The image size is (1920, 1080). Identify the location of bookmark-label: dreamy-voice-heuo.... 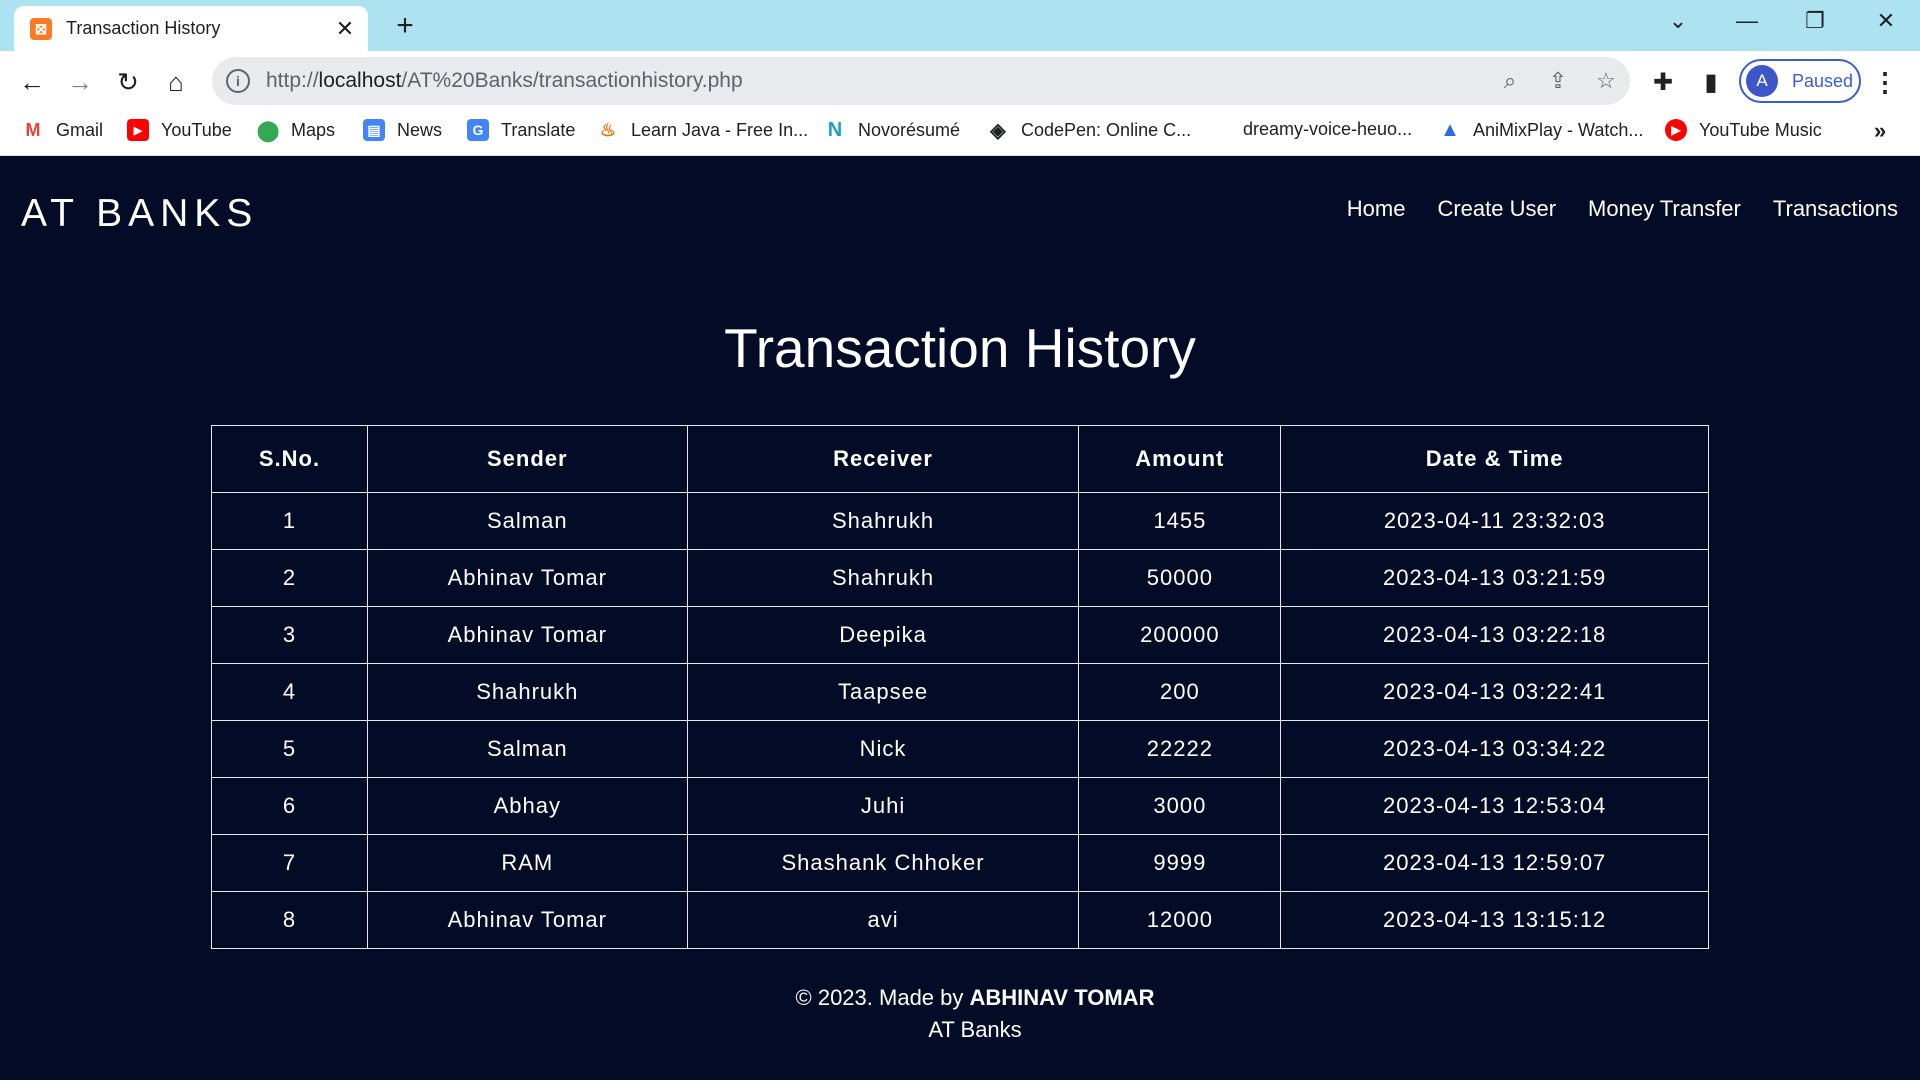
(1328, 129).